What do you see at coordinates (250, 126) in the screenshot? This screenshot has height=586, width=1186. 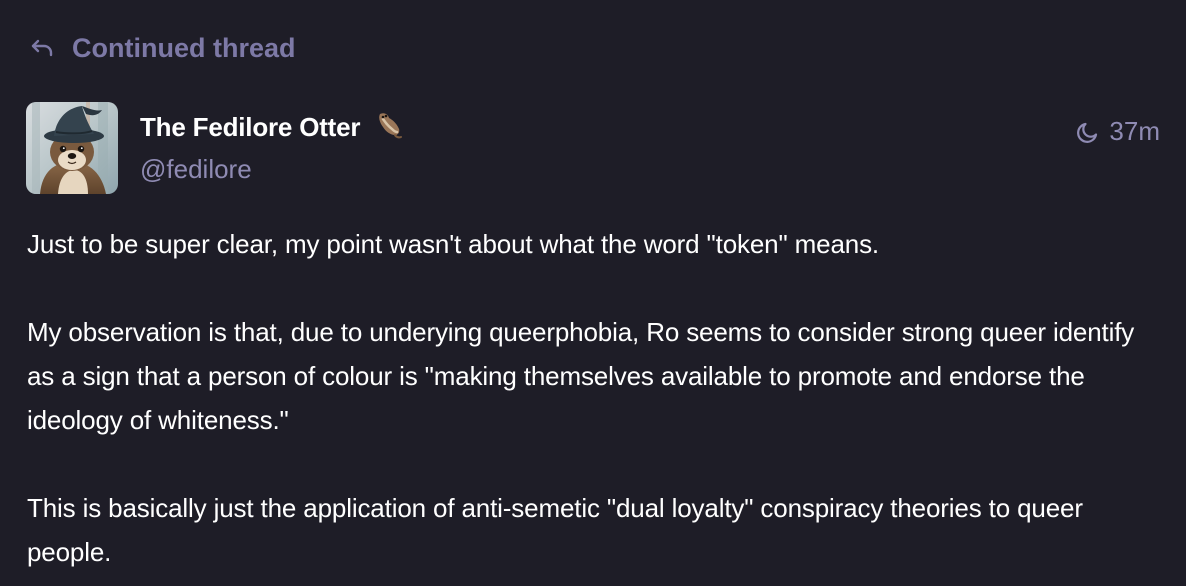 I see `display-name-text: The Fedilore Otter` at bounding box center [250, 126].